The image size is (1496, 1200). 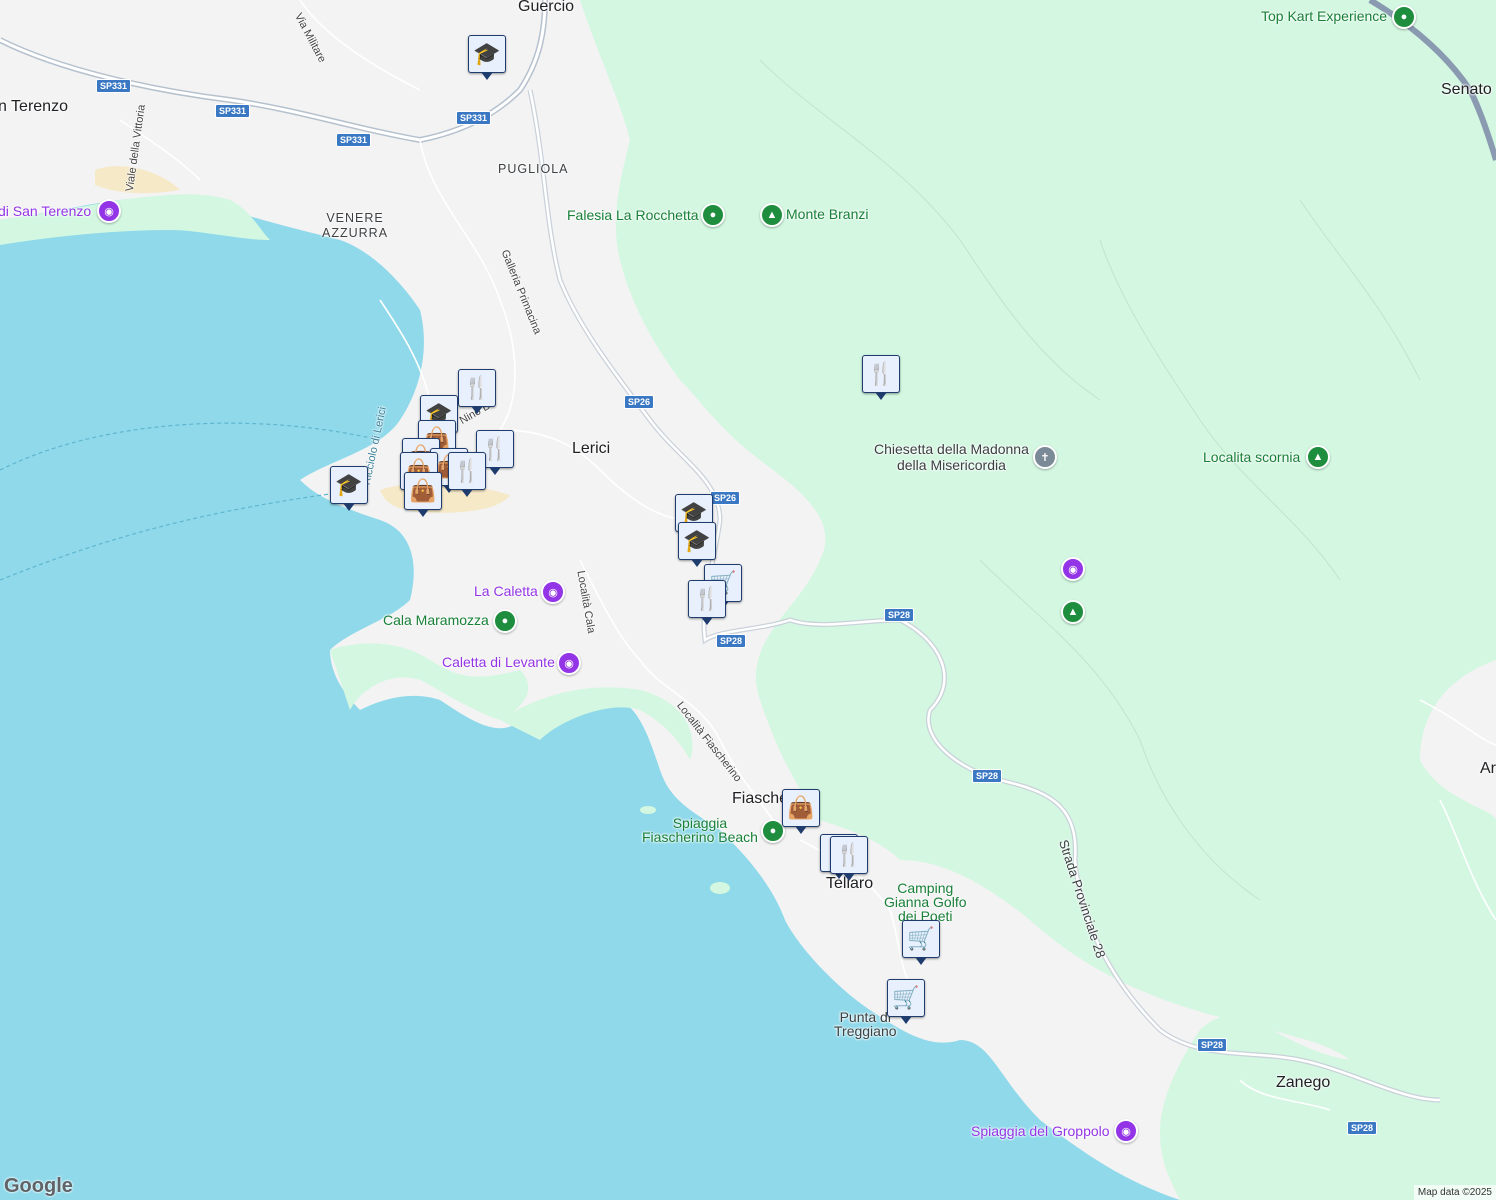 What do you see at coordinates (38, 1186) in the screenshot?
I see `google-logo: Google` at bounding box center [38, 1186].